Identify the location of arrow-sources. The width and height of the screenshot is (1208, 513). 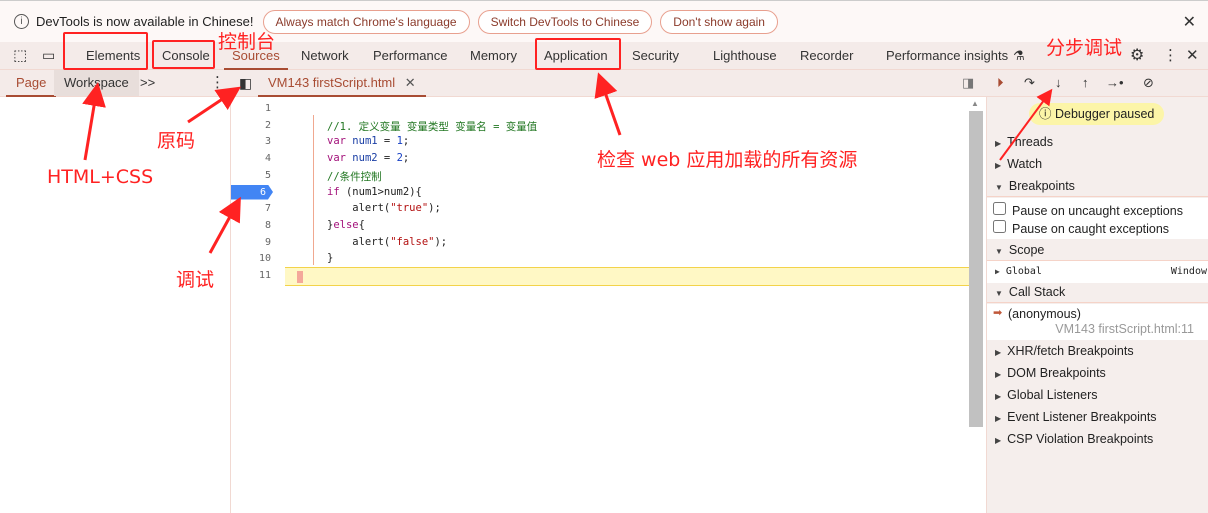
(214, 105).